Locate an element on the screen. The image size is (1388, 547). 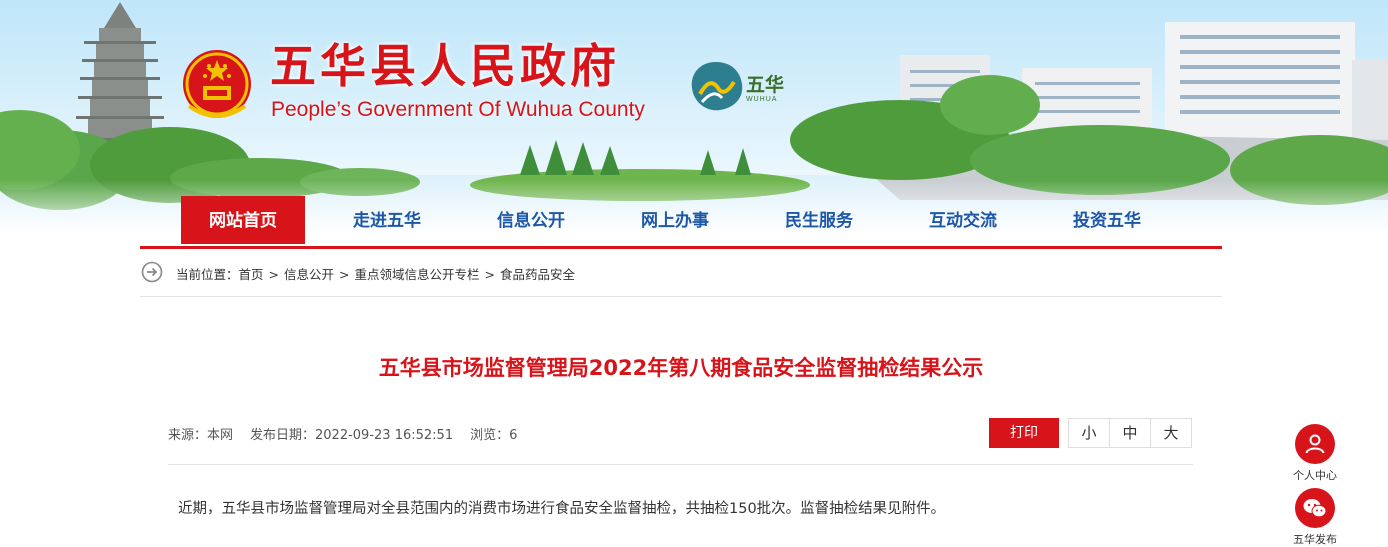
national-emblem-icon is located at coordinates (217, 84).